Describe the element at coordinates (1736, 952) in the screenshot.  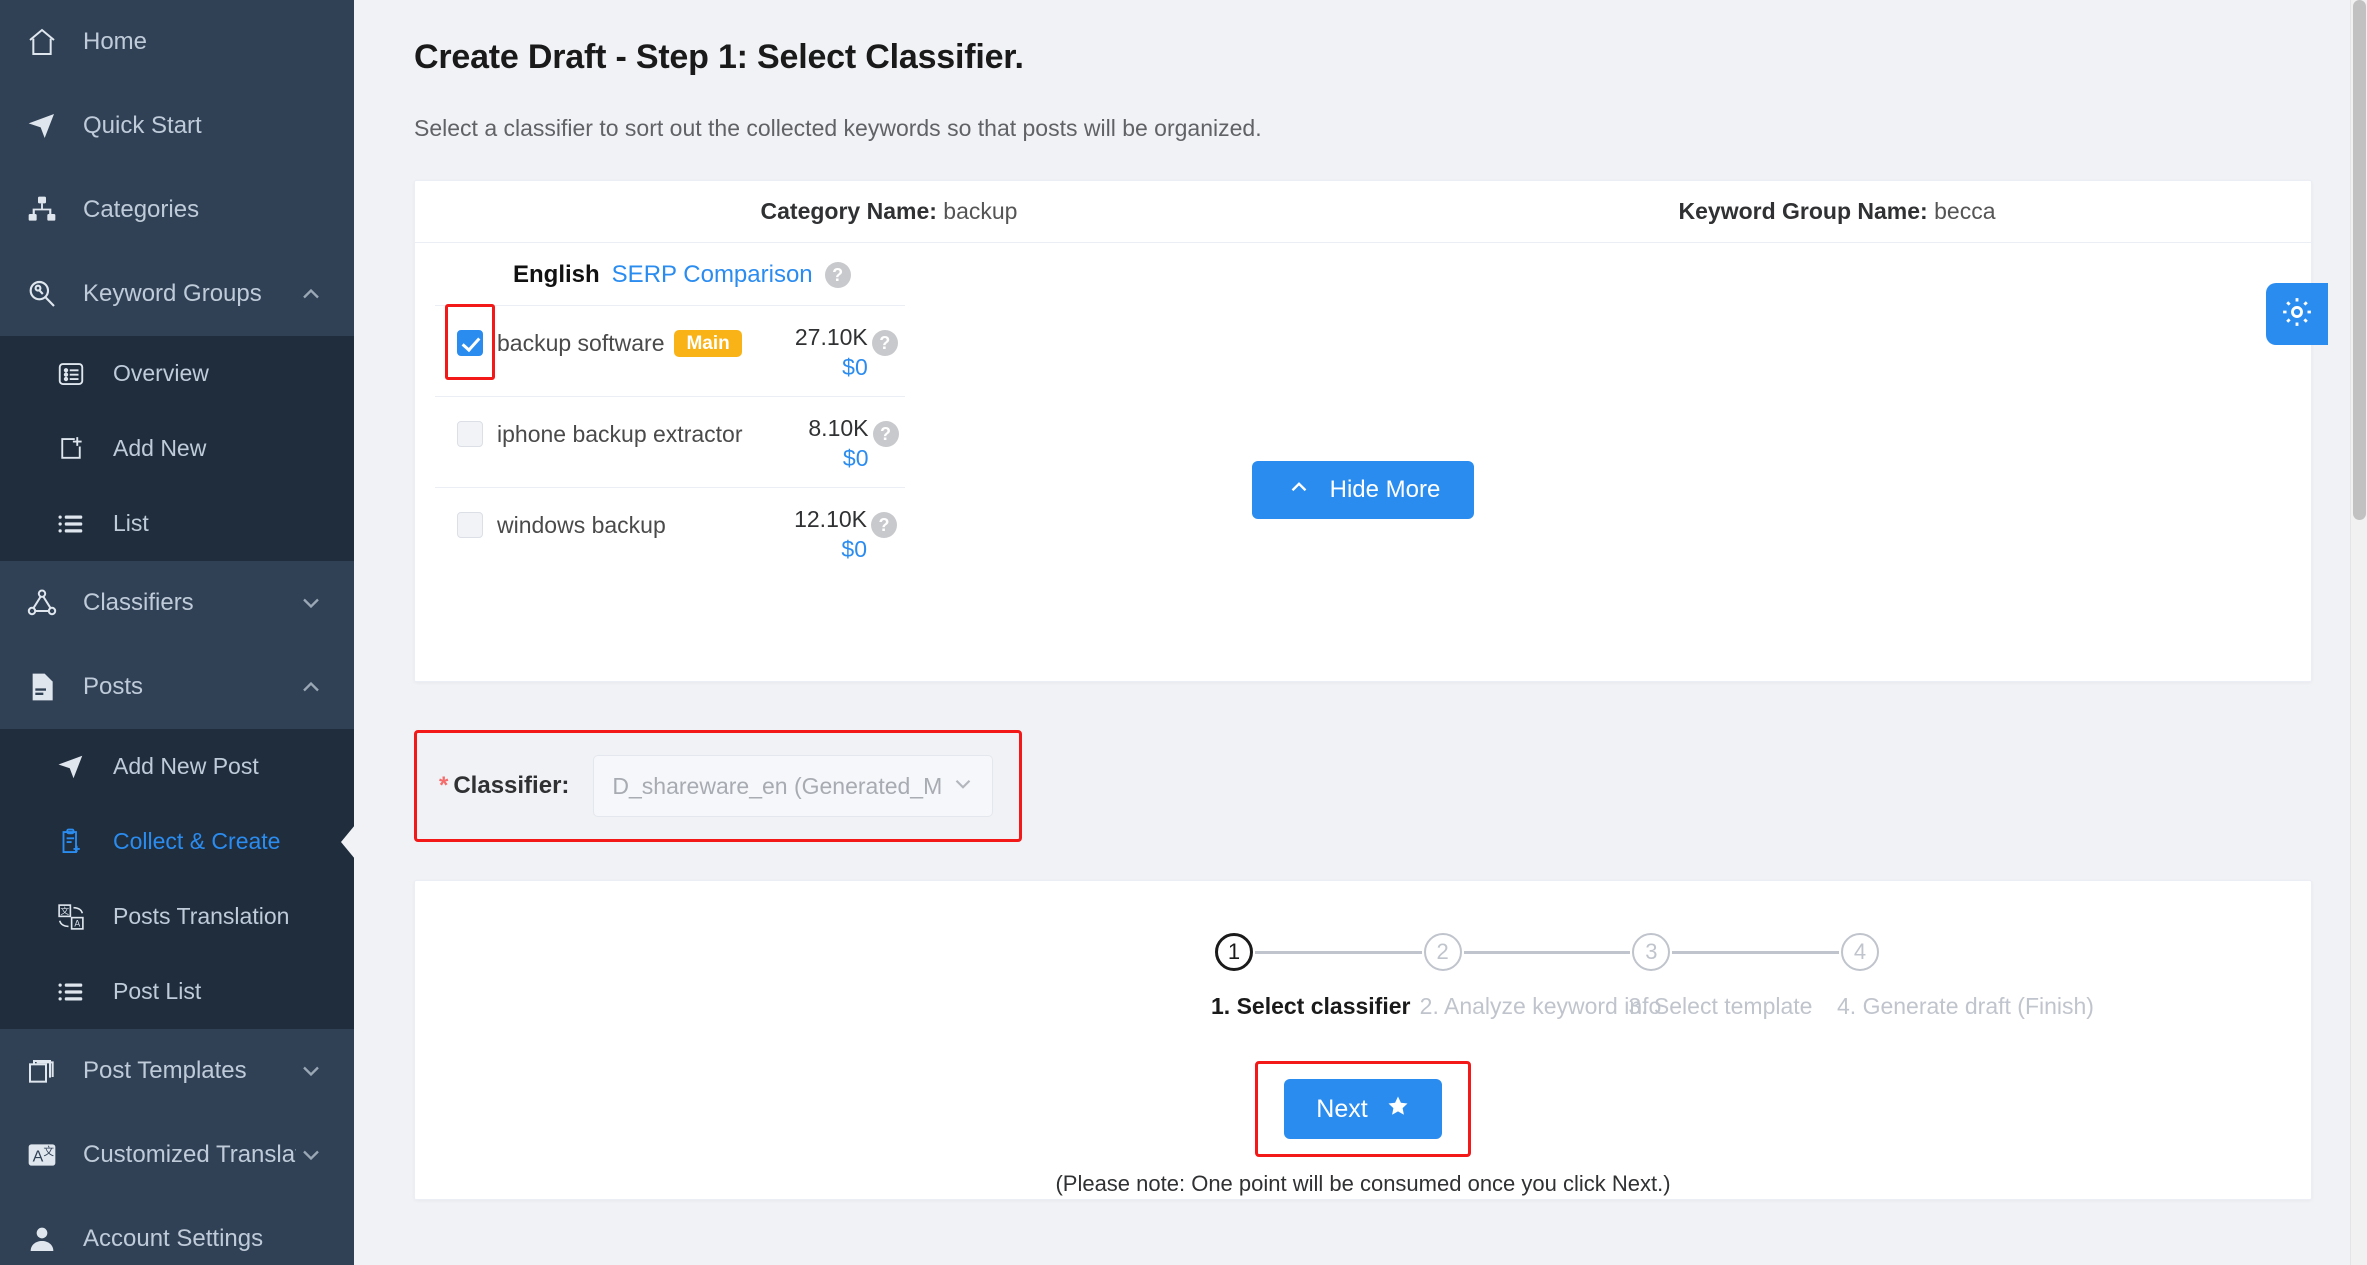
I see `step-head: 3` at that location.